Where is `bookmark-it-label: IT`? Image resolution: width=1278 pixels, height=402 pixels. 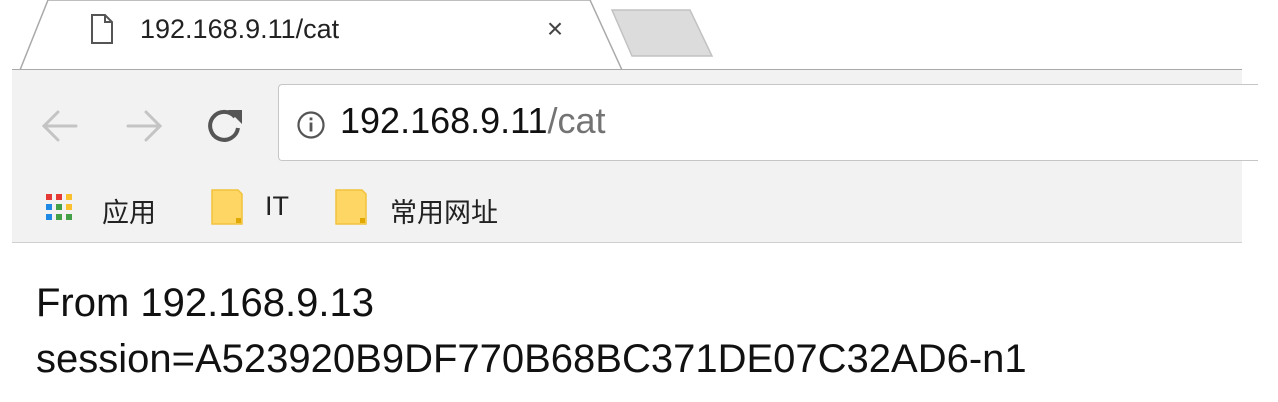 bookmark-it-label: IT is located at coordinates (277, 206).